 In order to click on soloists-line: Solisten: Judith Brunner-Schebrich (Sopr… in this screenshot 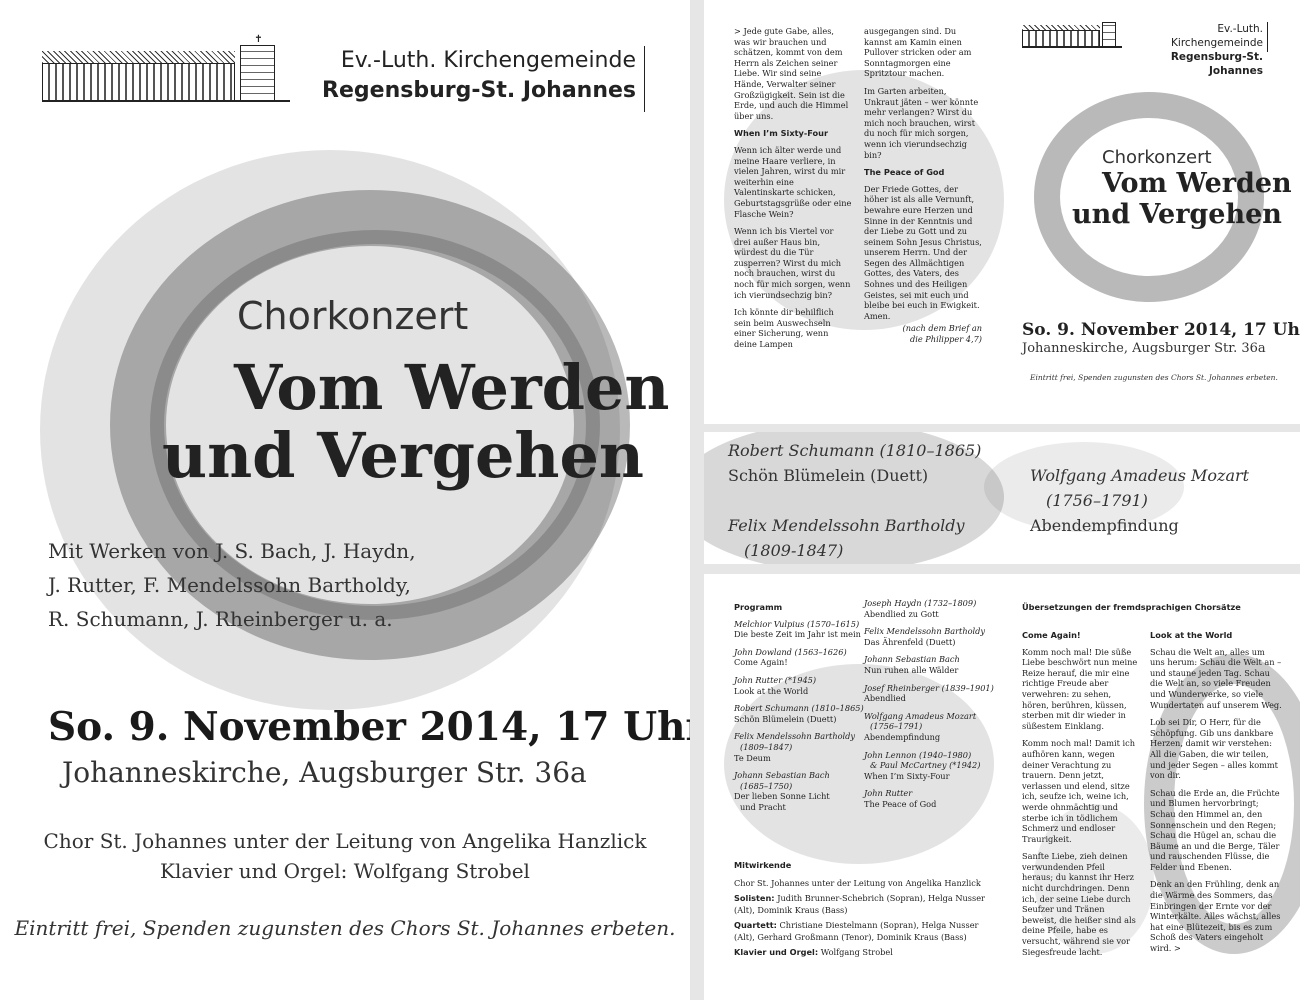, I will do `click(865, 904)`.